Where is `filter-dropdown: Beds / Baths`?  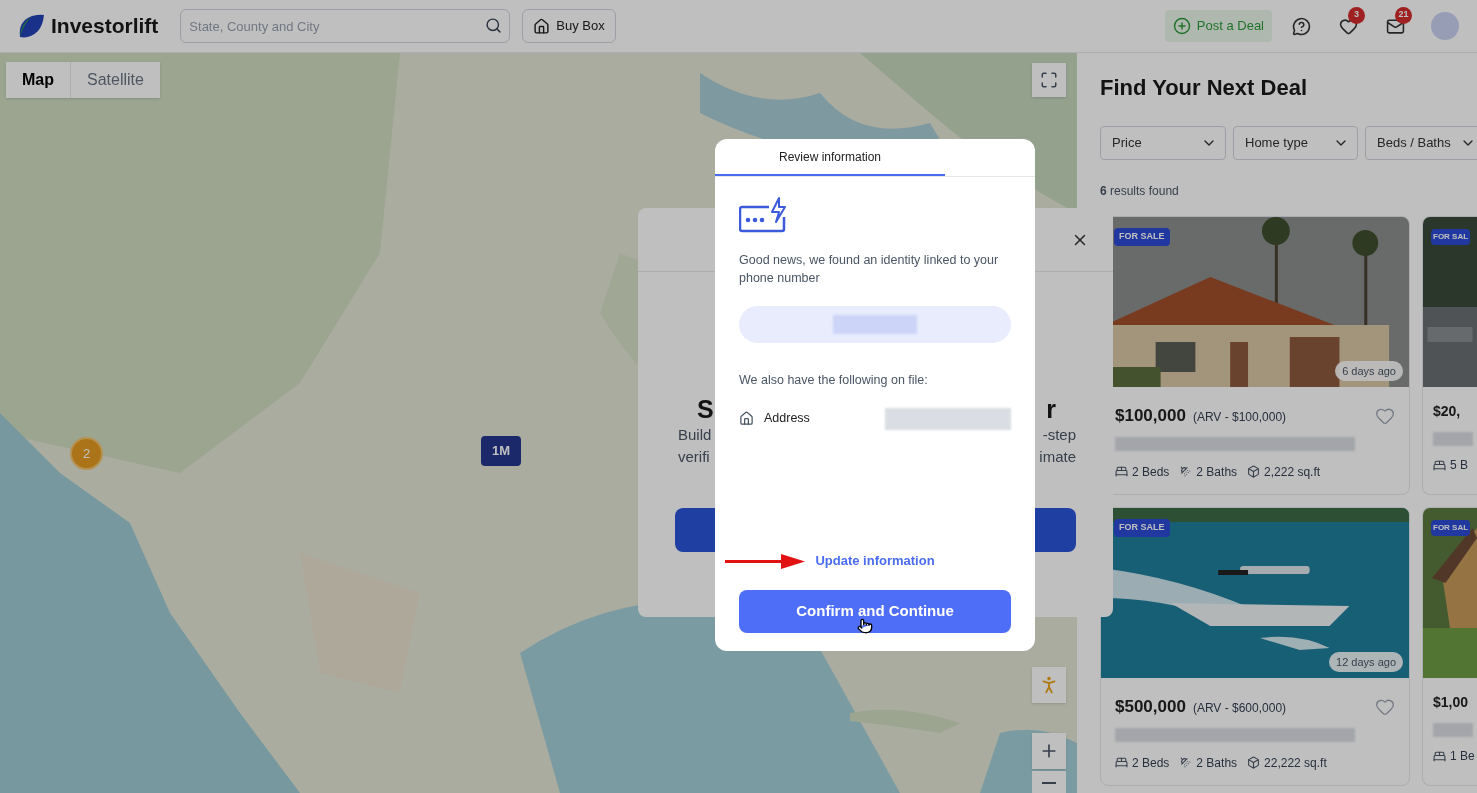
filter-dropdown: Beds / Baths is located at coordinates (1421, 143).